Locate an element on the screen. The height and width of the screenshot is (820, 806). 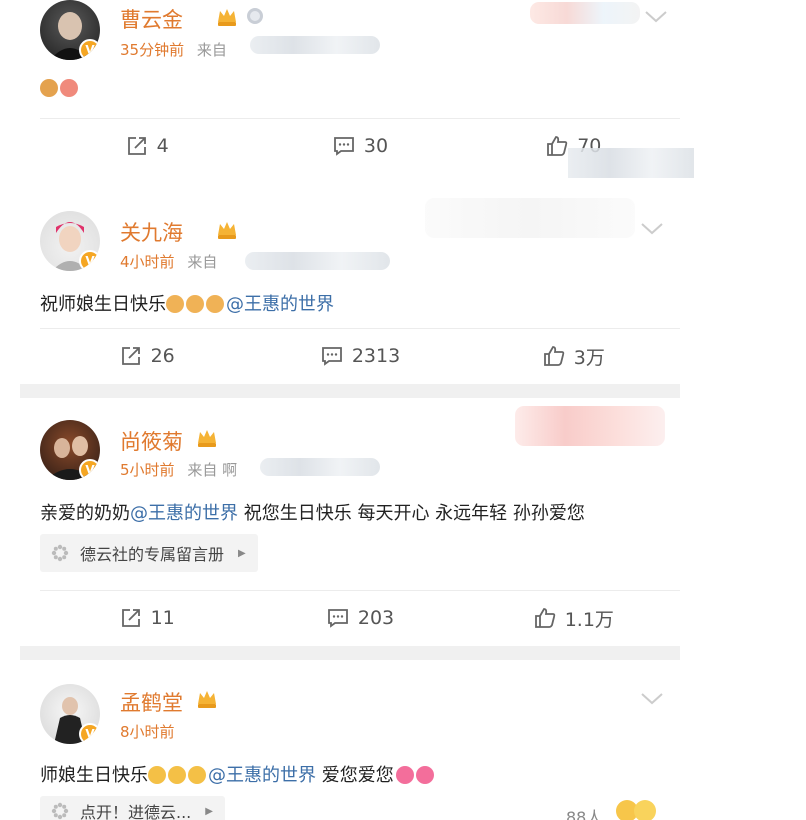
emoji-stack is located at coordinates (638, 810).